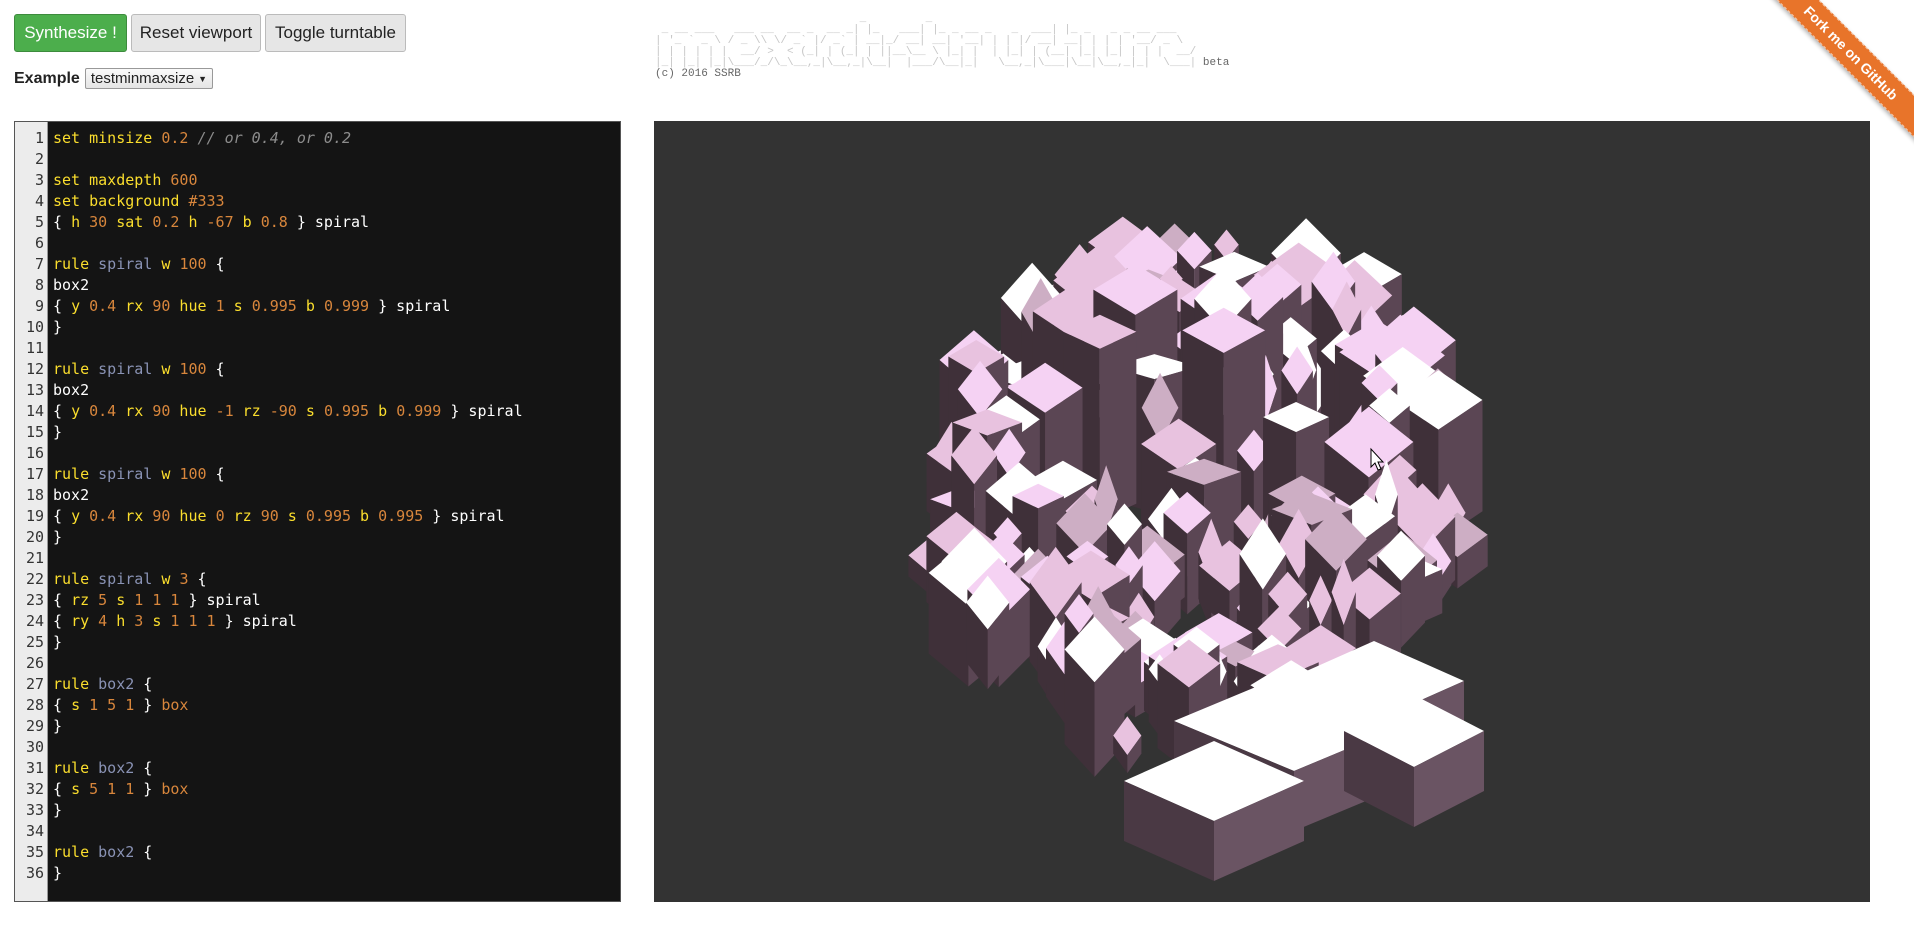 Image resolution: width=1914 pixels, height=944 pixels. I want to click on code-token: 1 5 1, so click(112, 705).